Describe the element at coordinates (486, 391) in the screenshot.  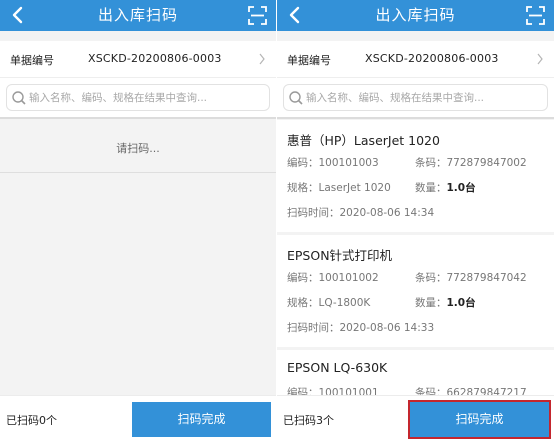
I see `barcode-value: 662879847217` at that location.